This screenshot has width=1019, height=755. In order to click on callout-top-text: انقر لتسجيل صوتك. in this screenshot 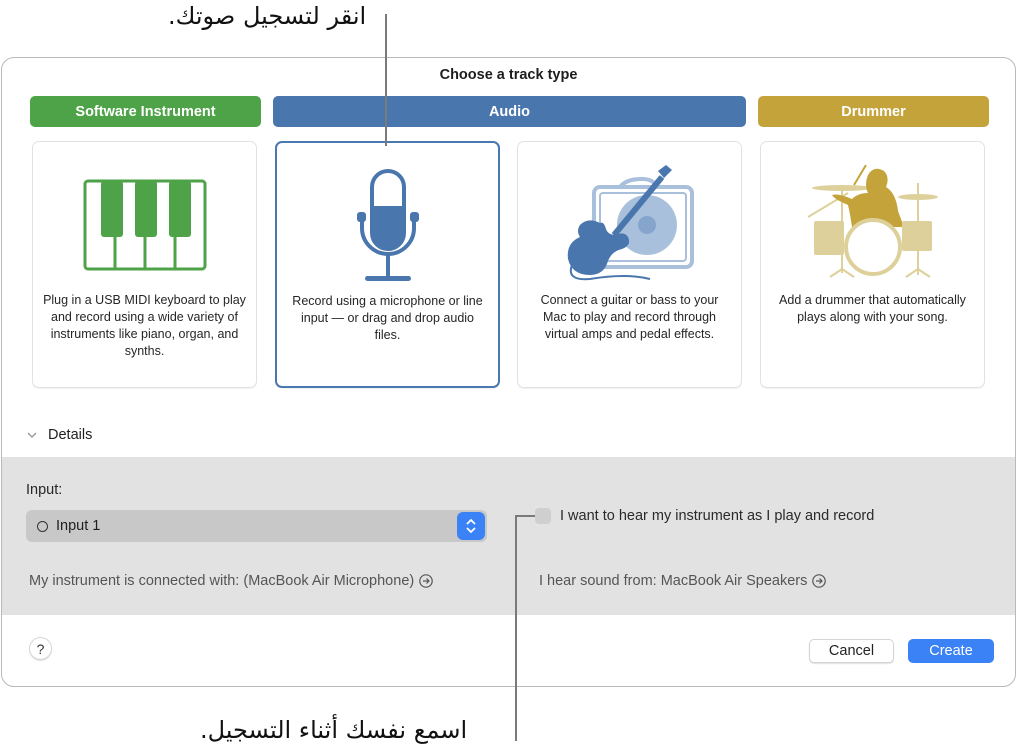, I will do `click(267, 16)`.